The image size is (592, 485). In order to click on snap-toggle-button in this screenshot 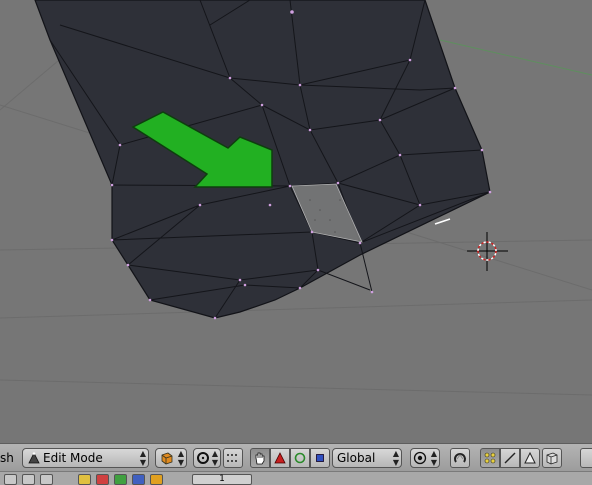, I will do `click(460, 458)`.